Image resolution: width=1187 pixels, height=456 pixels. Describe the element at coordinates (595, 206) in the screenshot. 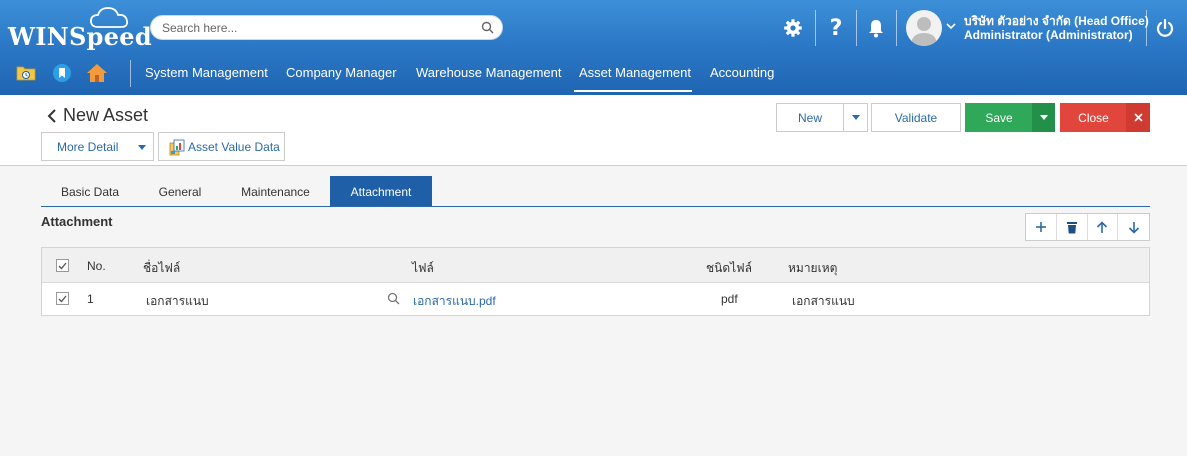

I see `tab-underline` at that location.